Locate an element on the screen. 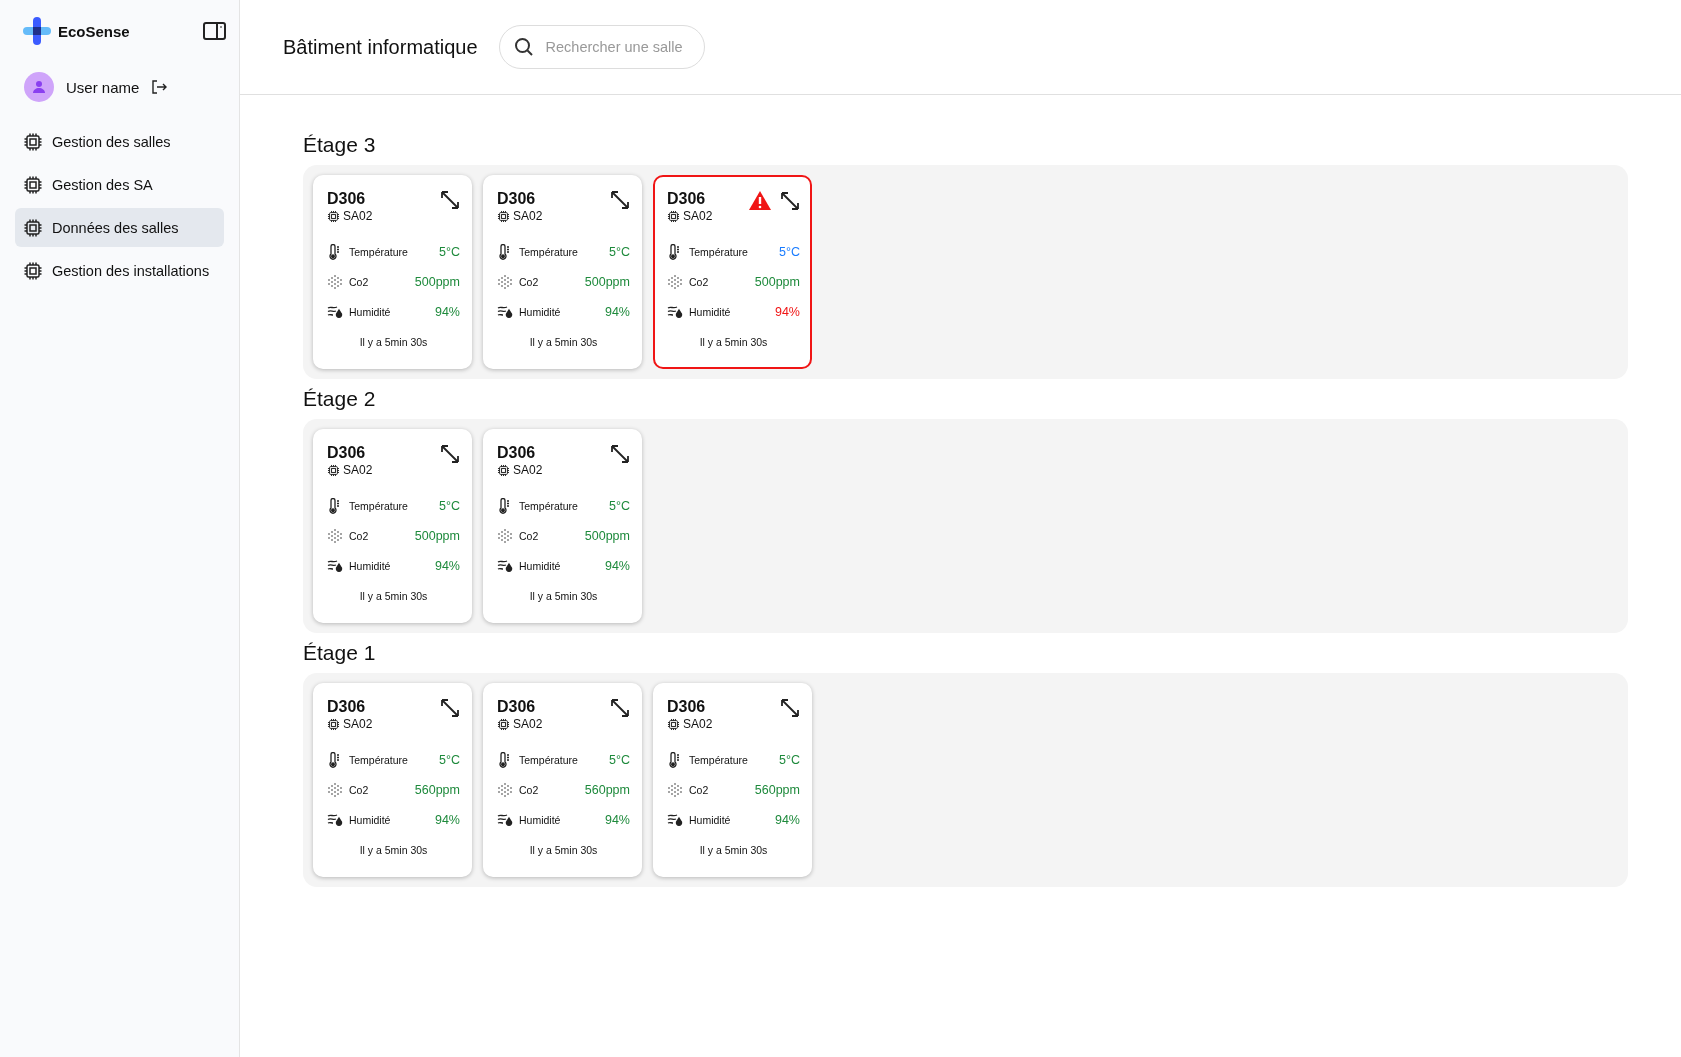 Image resolution: width=1681 pixels, height=1057 pixels. search-field: Rechercher une salle is located at coordinates (601, 47).